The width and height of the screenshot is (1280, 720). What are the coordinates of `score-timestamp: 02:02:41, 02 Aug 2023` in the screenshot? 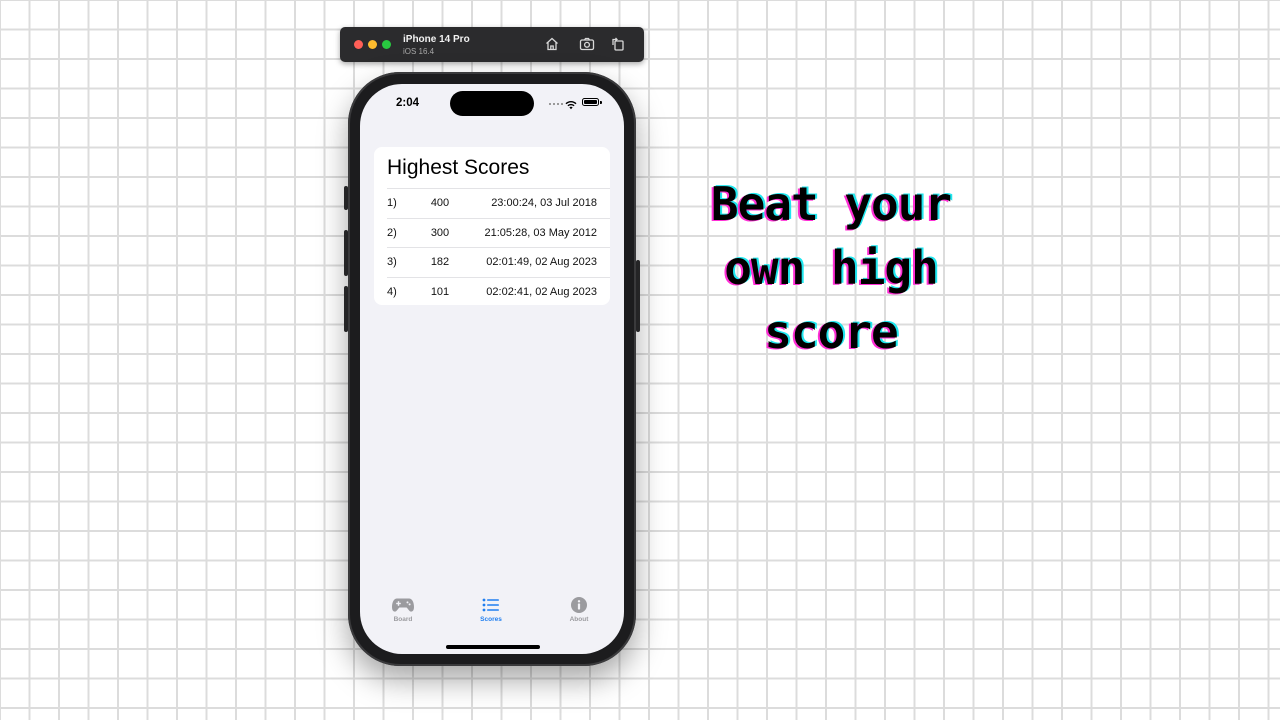 It's located at (541, 291).